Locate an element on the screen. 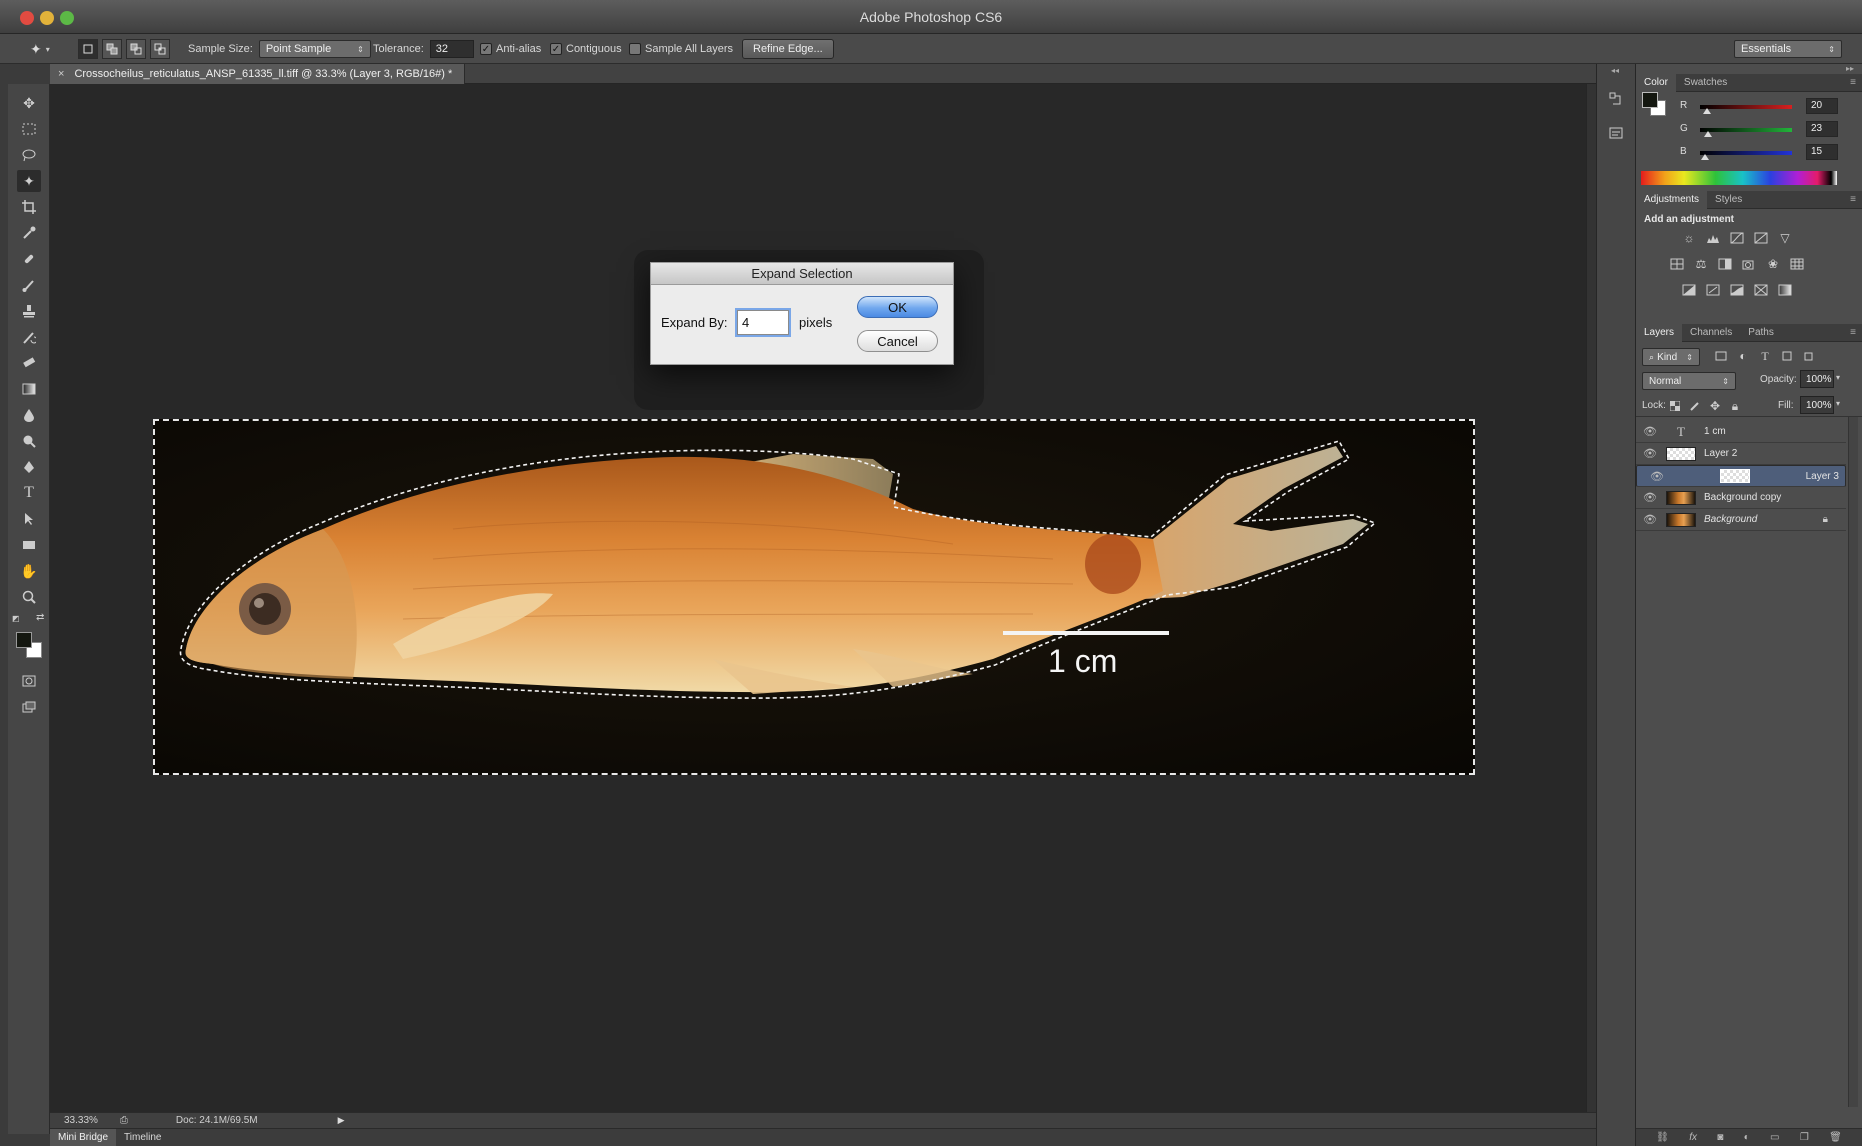 This screenshot has height=1146, width=1862. history-brush-tool-icon is located at coordinates (29, 337).